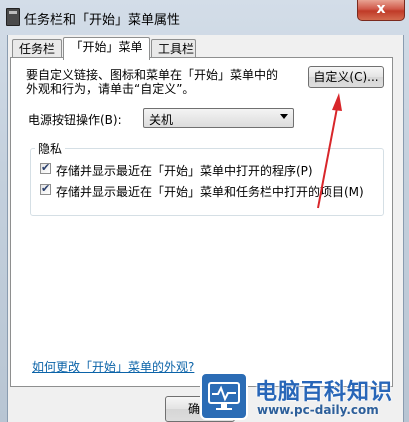  Describe the element at coordinates (50, 148) in the screenshot. I see `privacy-group-label: 隐私` at that location.